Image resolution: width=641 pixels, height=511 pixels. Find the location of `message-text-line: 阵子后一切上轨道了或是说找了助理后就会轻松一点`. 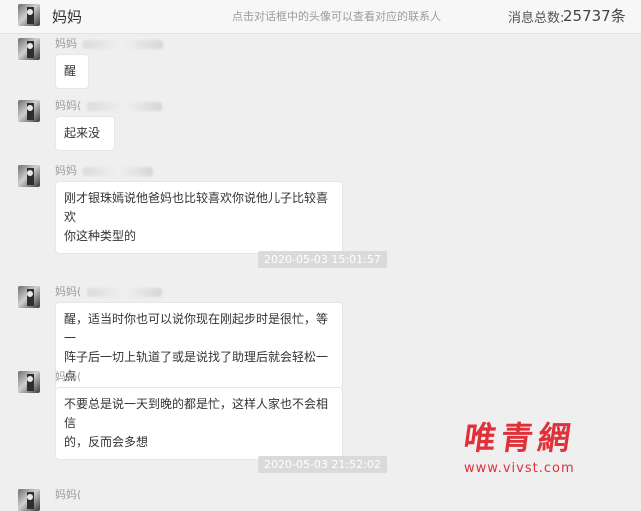

message-text-line: 阵子后一切上轨道了或是说找了助理后就会轻松一点 is located at coordinates (196, 366).